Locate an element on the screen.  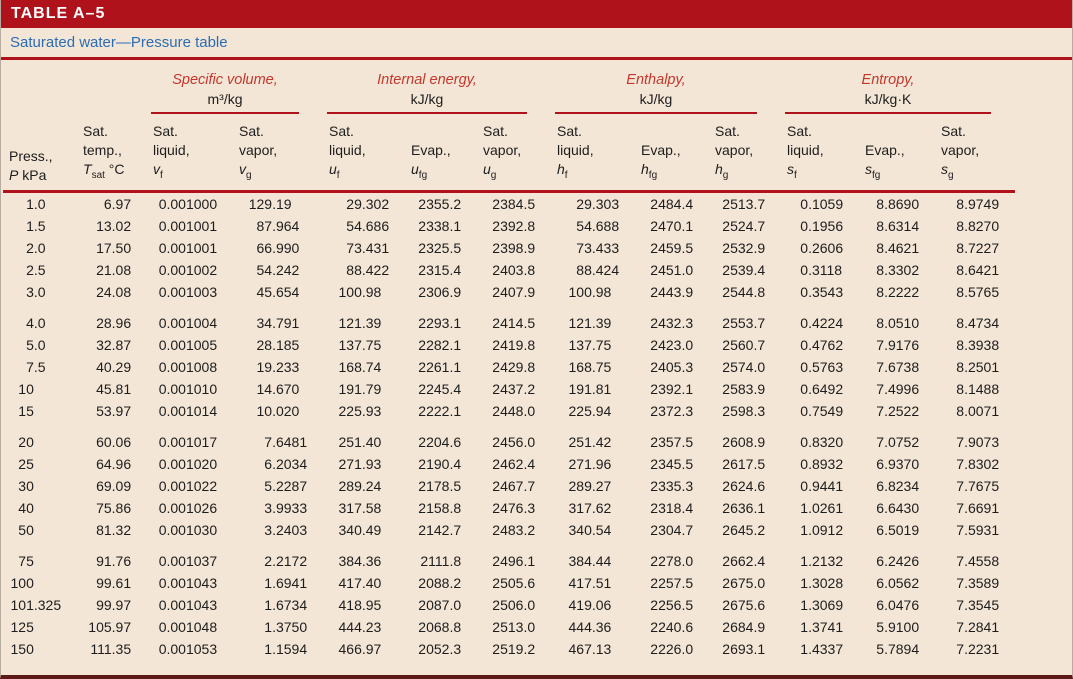
column-header-line1 is located at coordinates (900, 131).